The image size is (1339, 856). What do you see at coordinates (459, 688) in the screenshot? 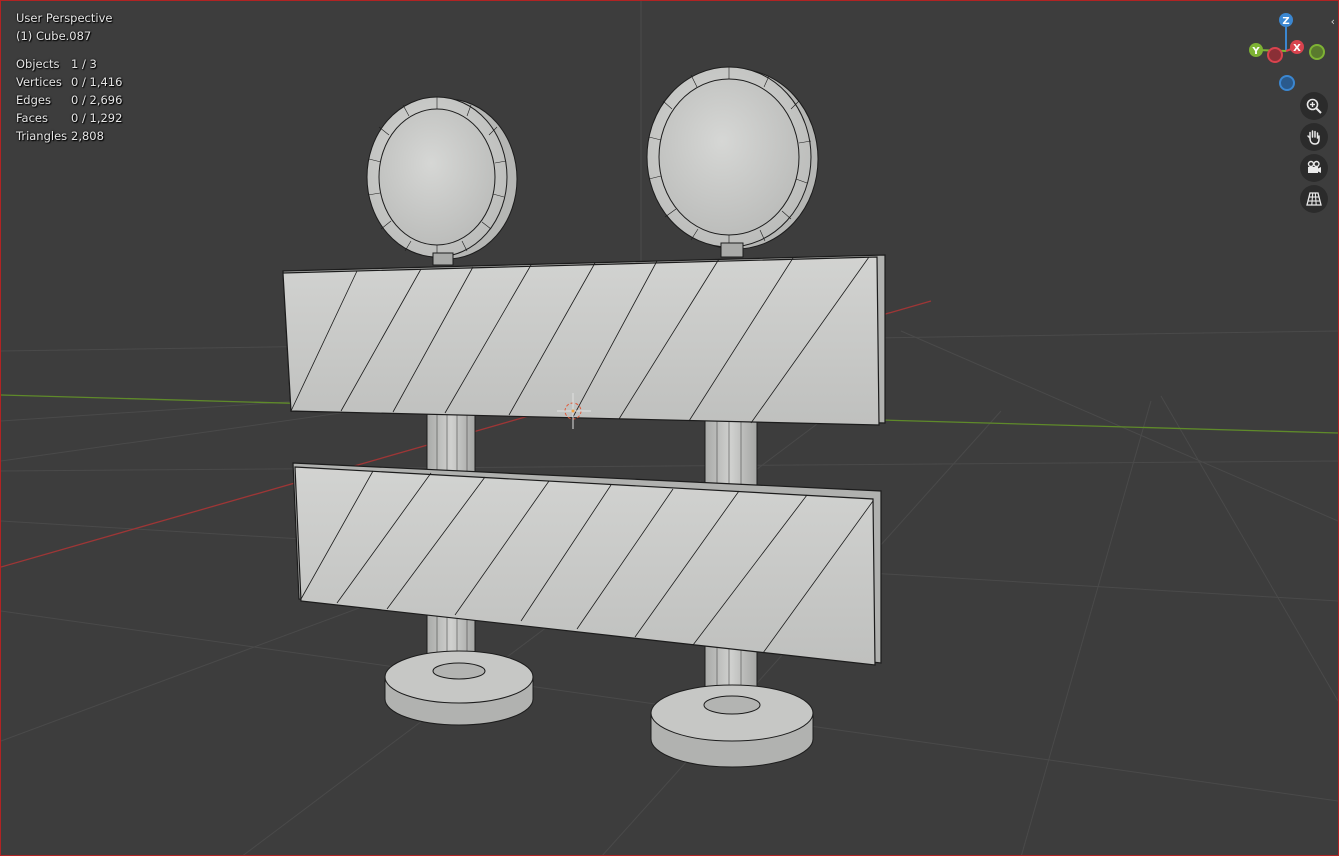
I see `left-base` at bounding box center [459, 688].